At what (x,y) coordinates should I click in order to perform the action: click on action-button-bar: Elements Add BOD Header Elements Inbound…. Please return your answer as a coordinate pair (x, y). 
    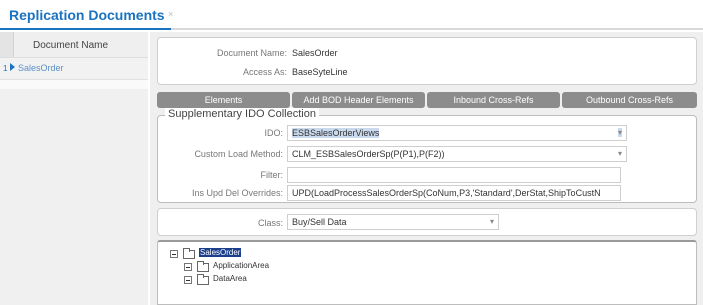
    Looking at the image, I should click on (427, 100).